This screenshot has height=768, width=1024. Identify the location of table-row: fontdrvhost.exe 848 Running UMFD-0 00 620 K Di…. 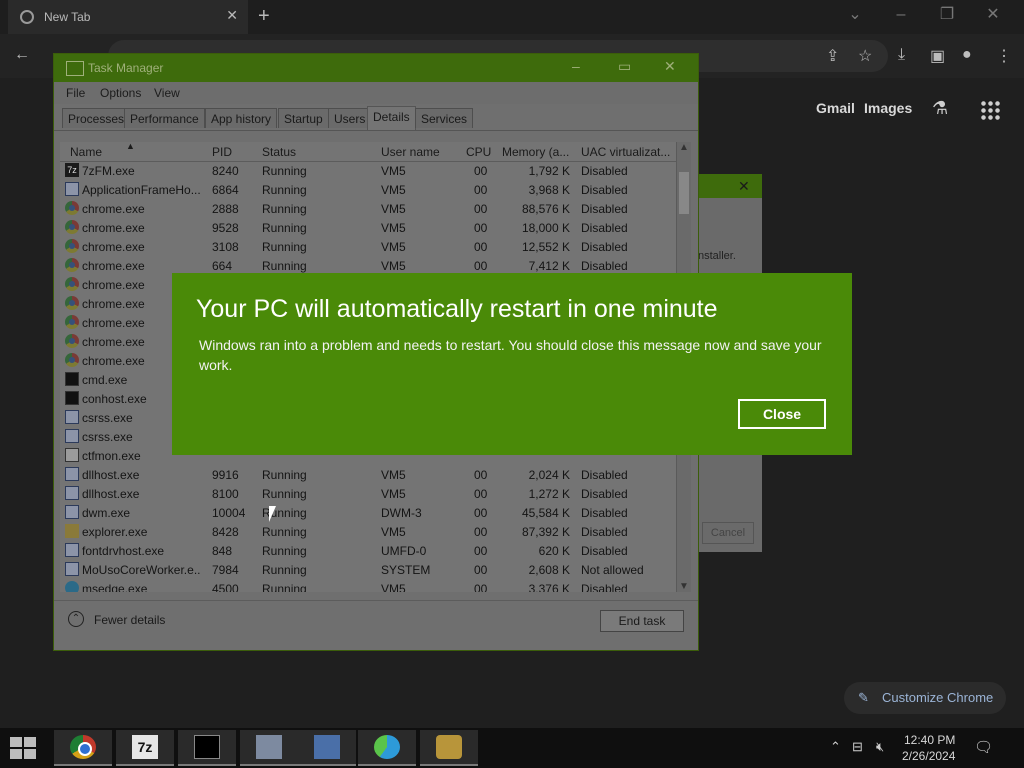
(371, 550).